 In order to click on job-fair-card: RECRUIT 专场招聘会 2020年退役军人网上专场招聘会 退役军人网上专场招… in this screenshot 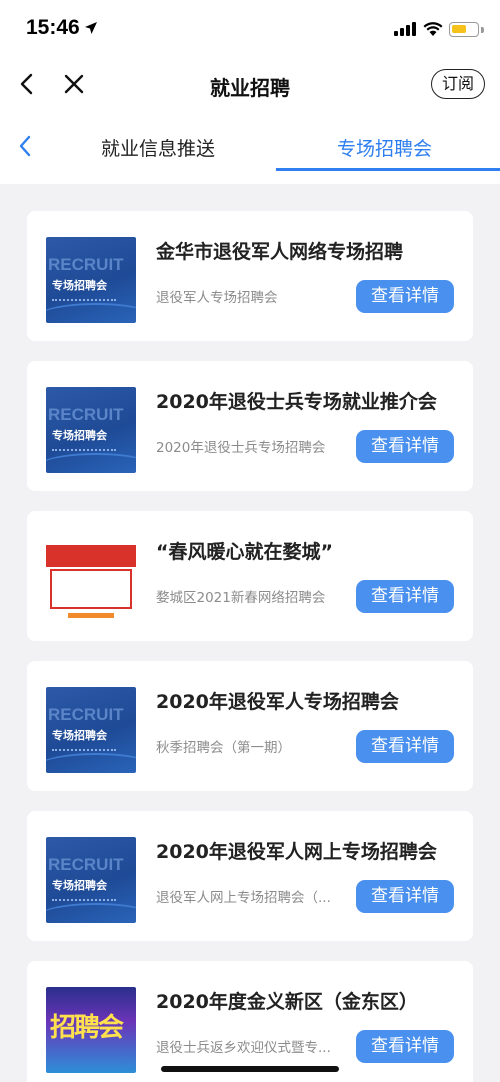, I will do `click(250, 876)`.